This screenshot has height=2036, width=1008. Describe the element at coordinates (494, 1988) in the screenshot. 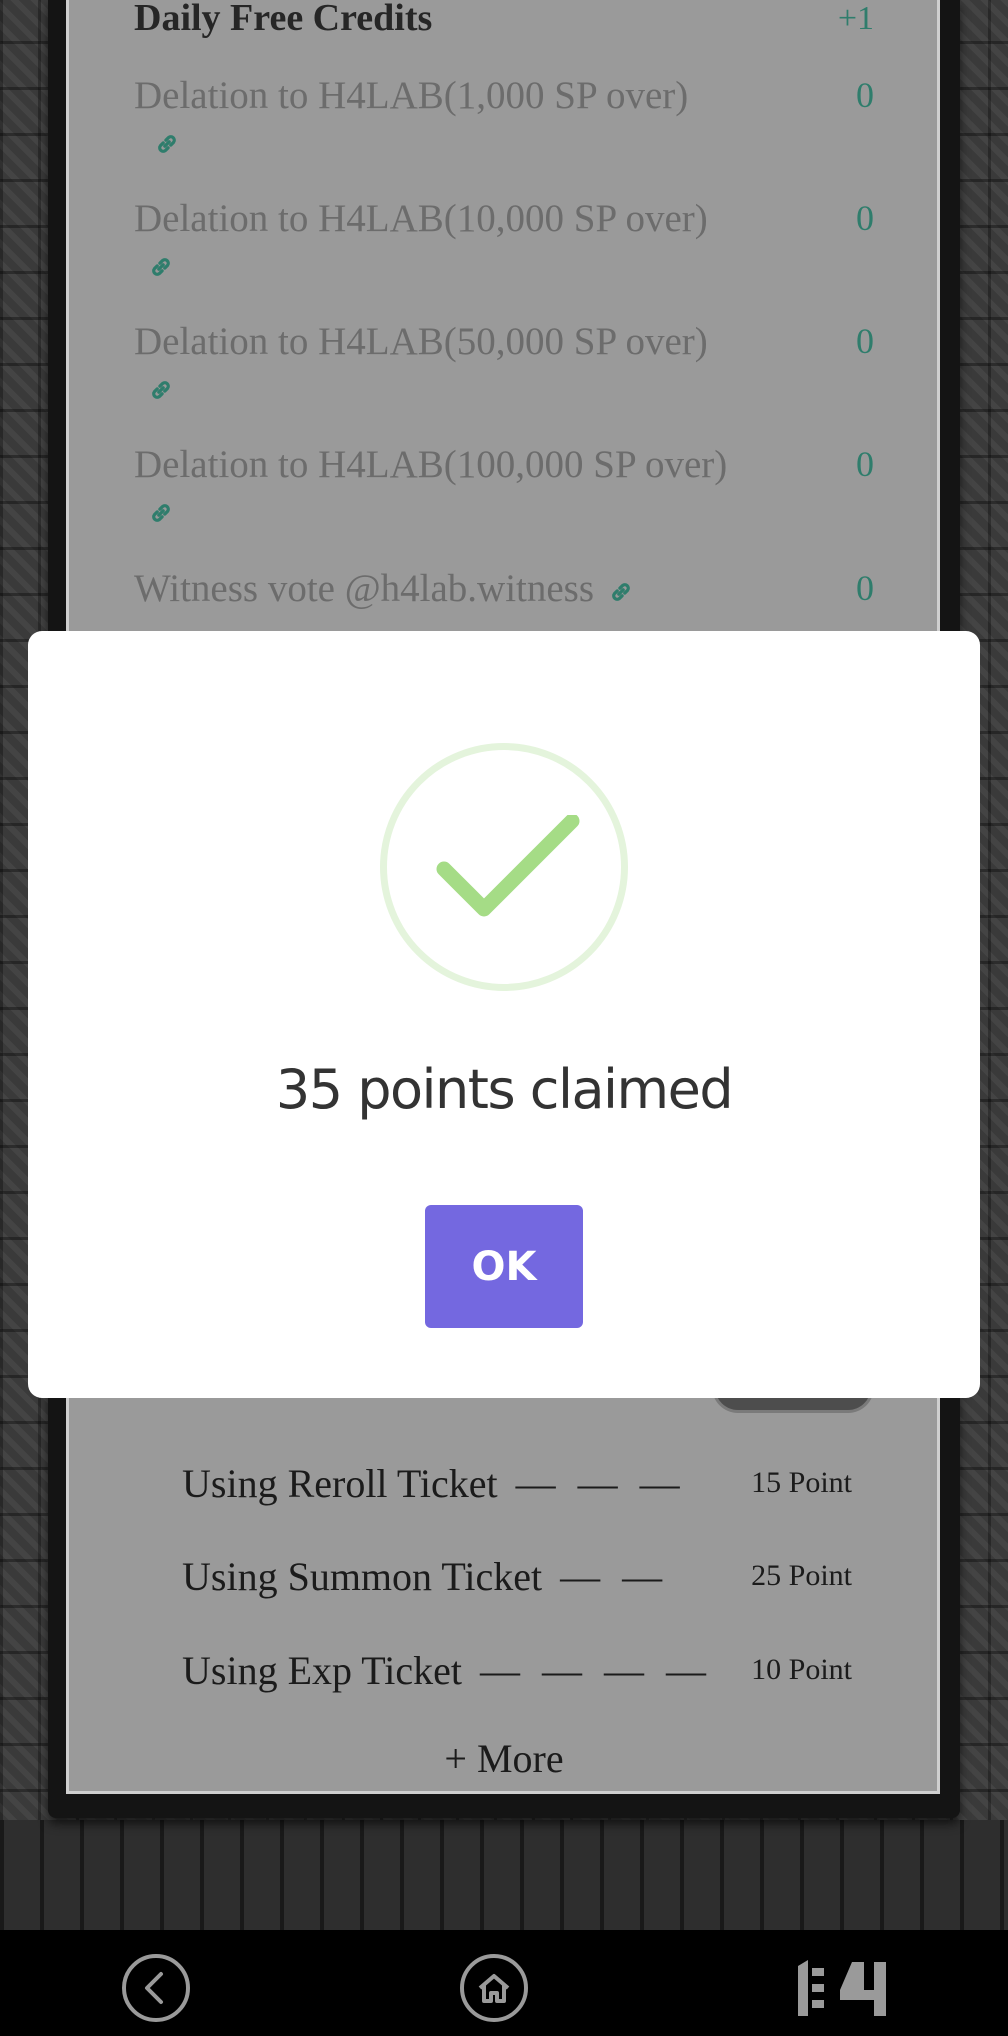

I see `home-icon` at that location.